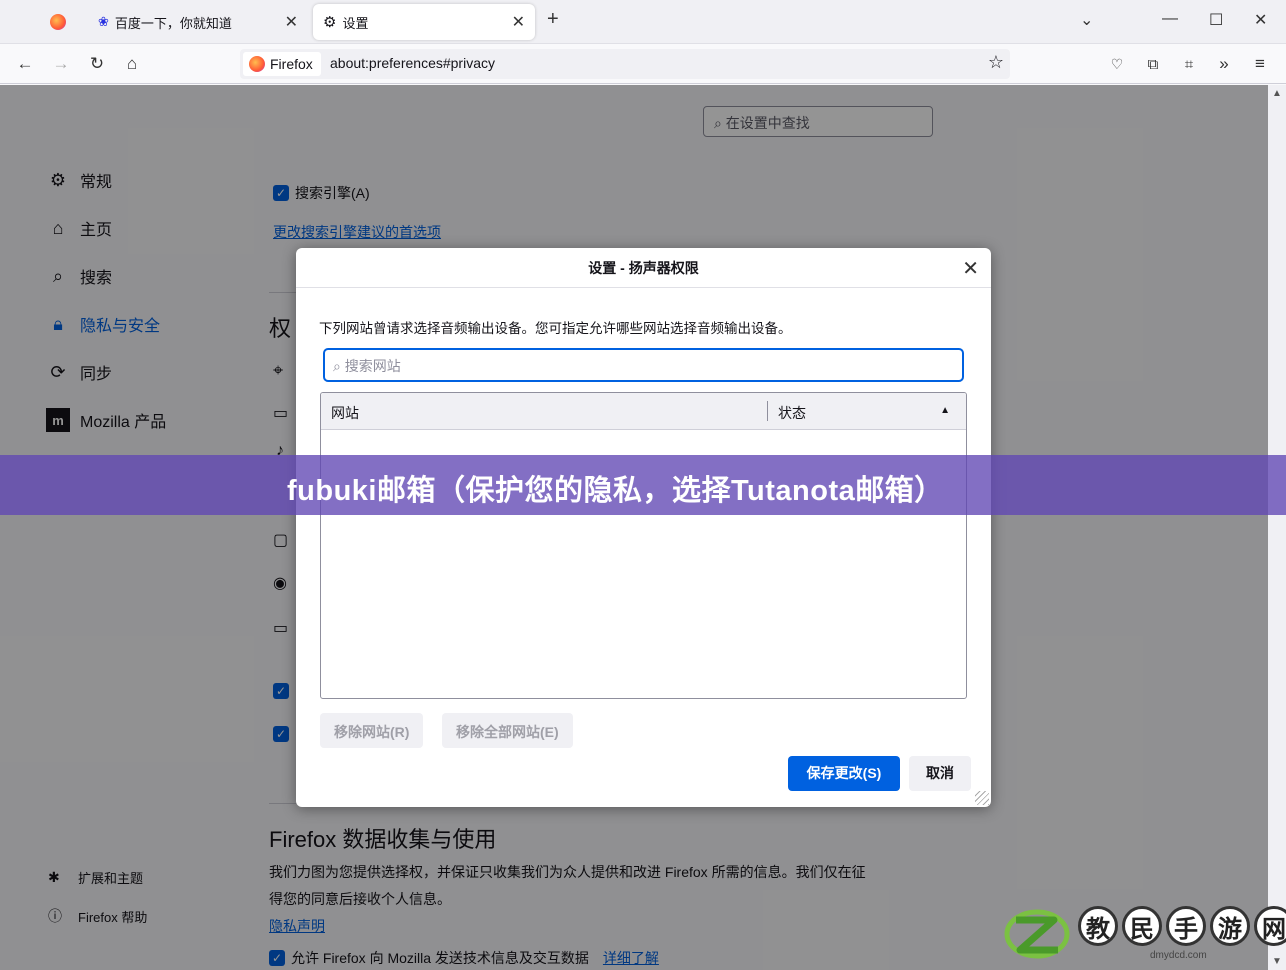  What do you see at coordinates (345, 413) in the screenshot?
I see `column-header-website: 网站` at bounding box center [345, 413].